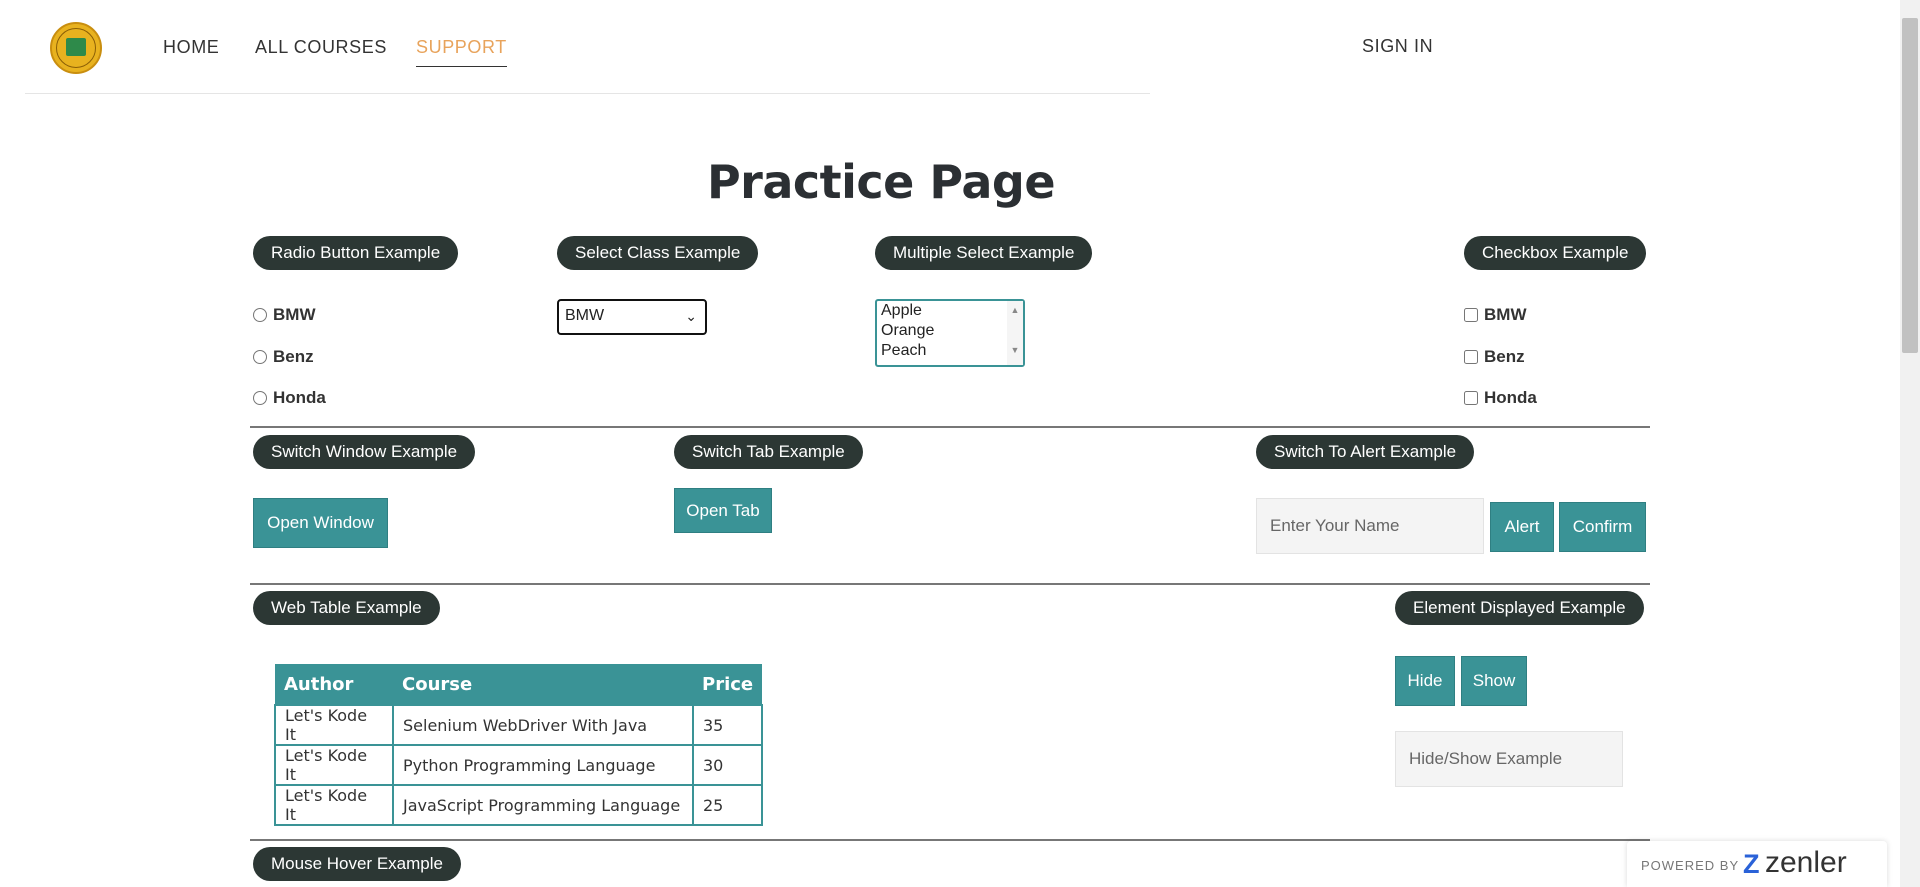 Image resolution: width=1920 pixels, height=887 pixels. What do you see at coordinates (658, 253) in the screenshot?
I see `select-section-title: Select Class Example` at bounding box center [658, 253].